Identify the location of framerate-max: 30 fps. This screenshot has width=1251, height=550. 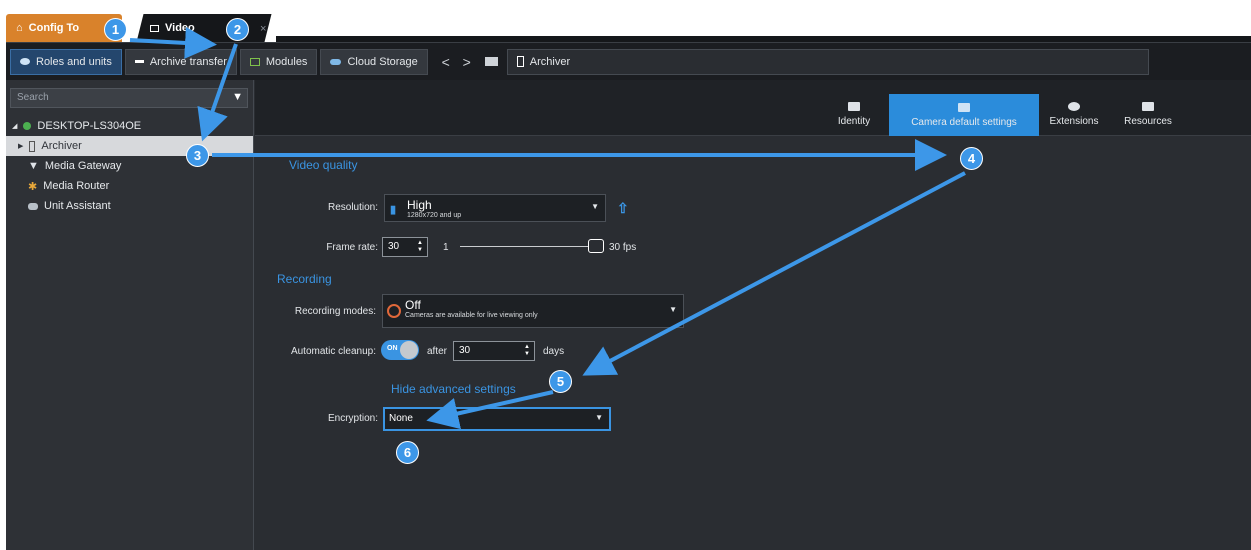
(623, 247).